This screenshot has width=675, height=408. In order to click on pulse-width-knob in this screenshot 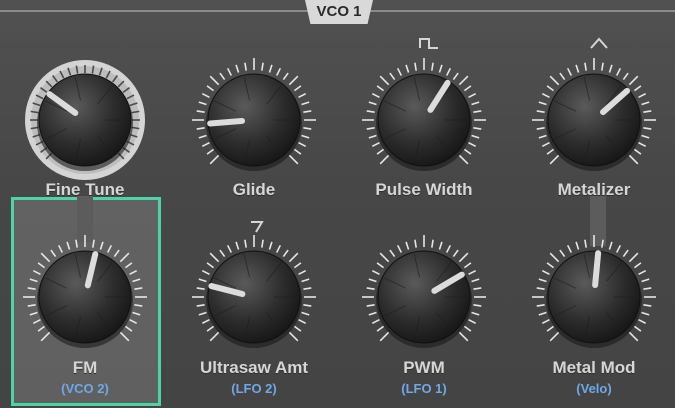, I will do `click(424, 120)`.